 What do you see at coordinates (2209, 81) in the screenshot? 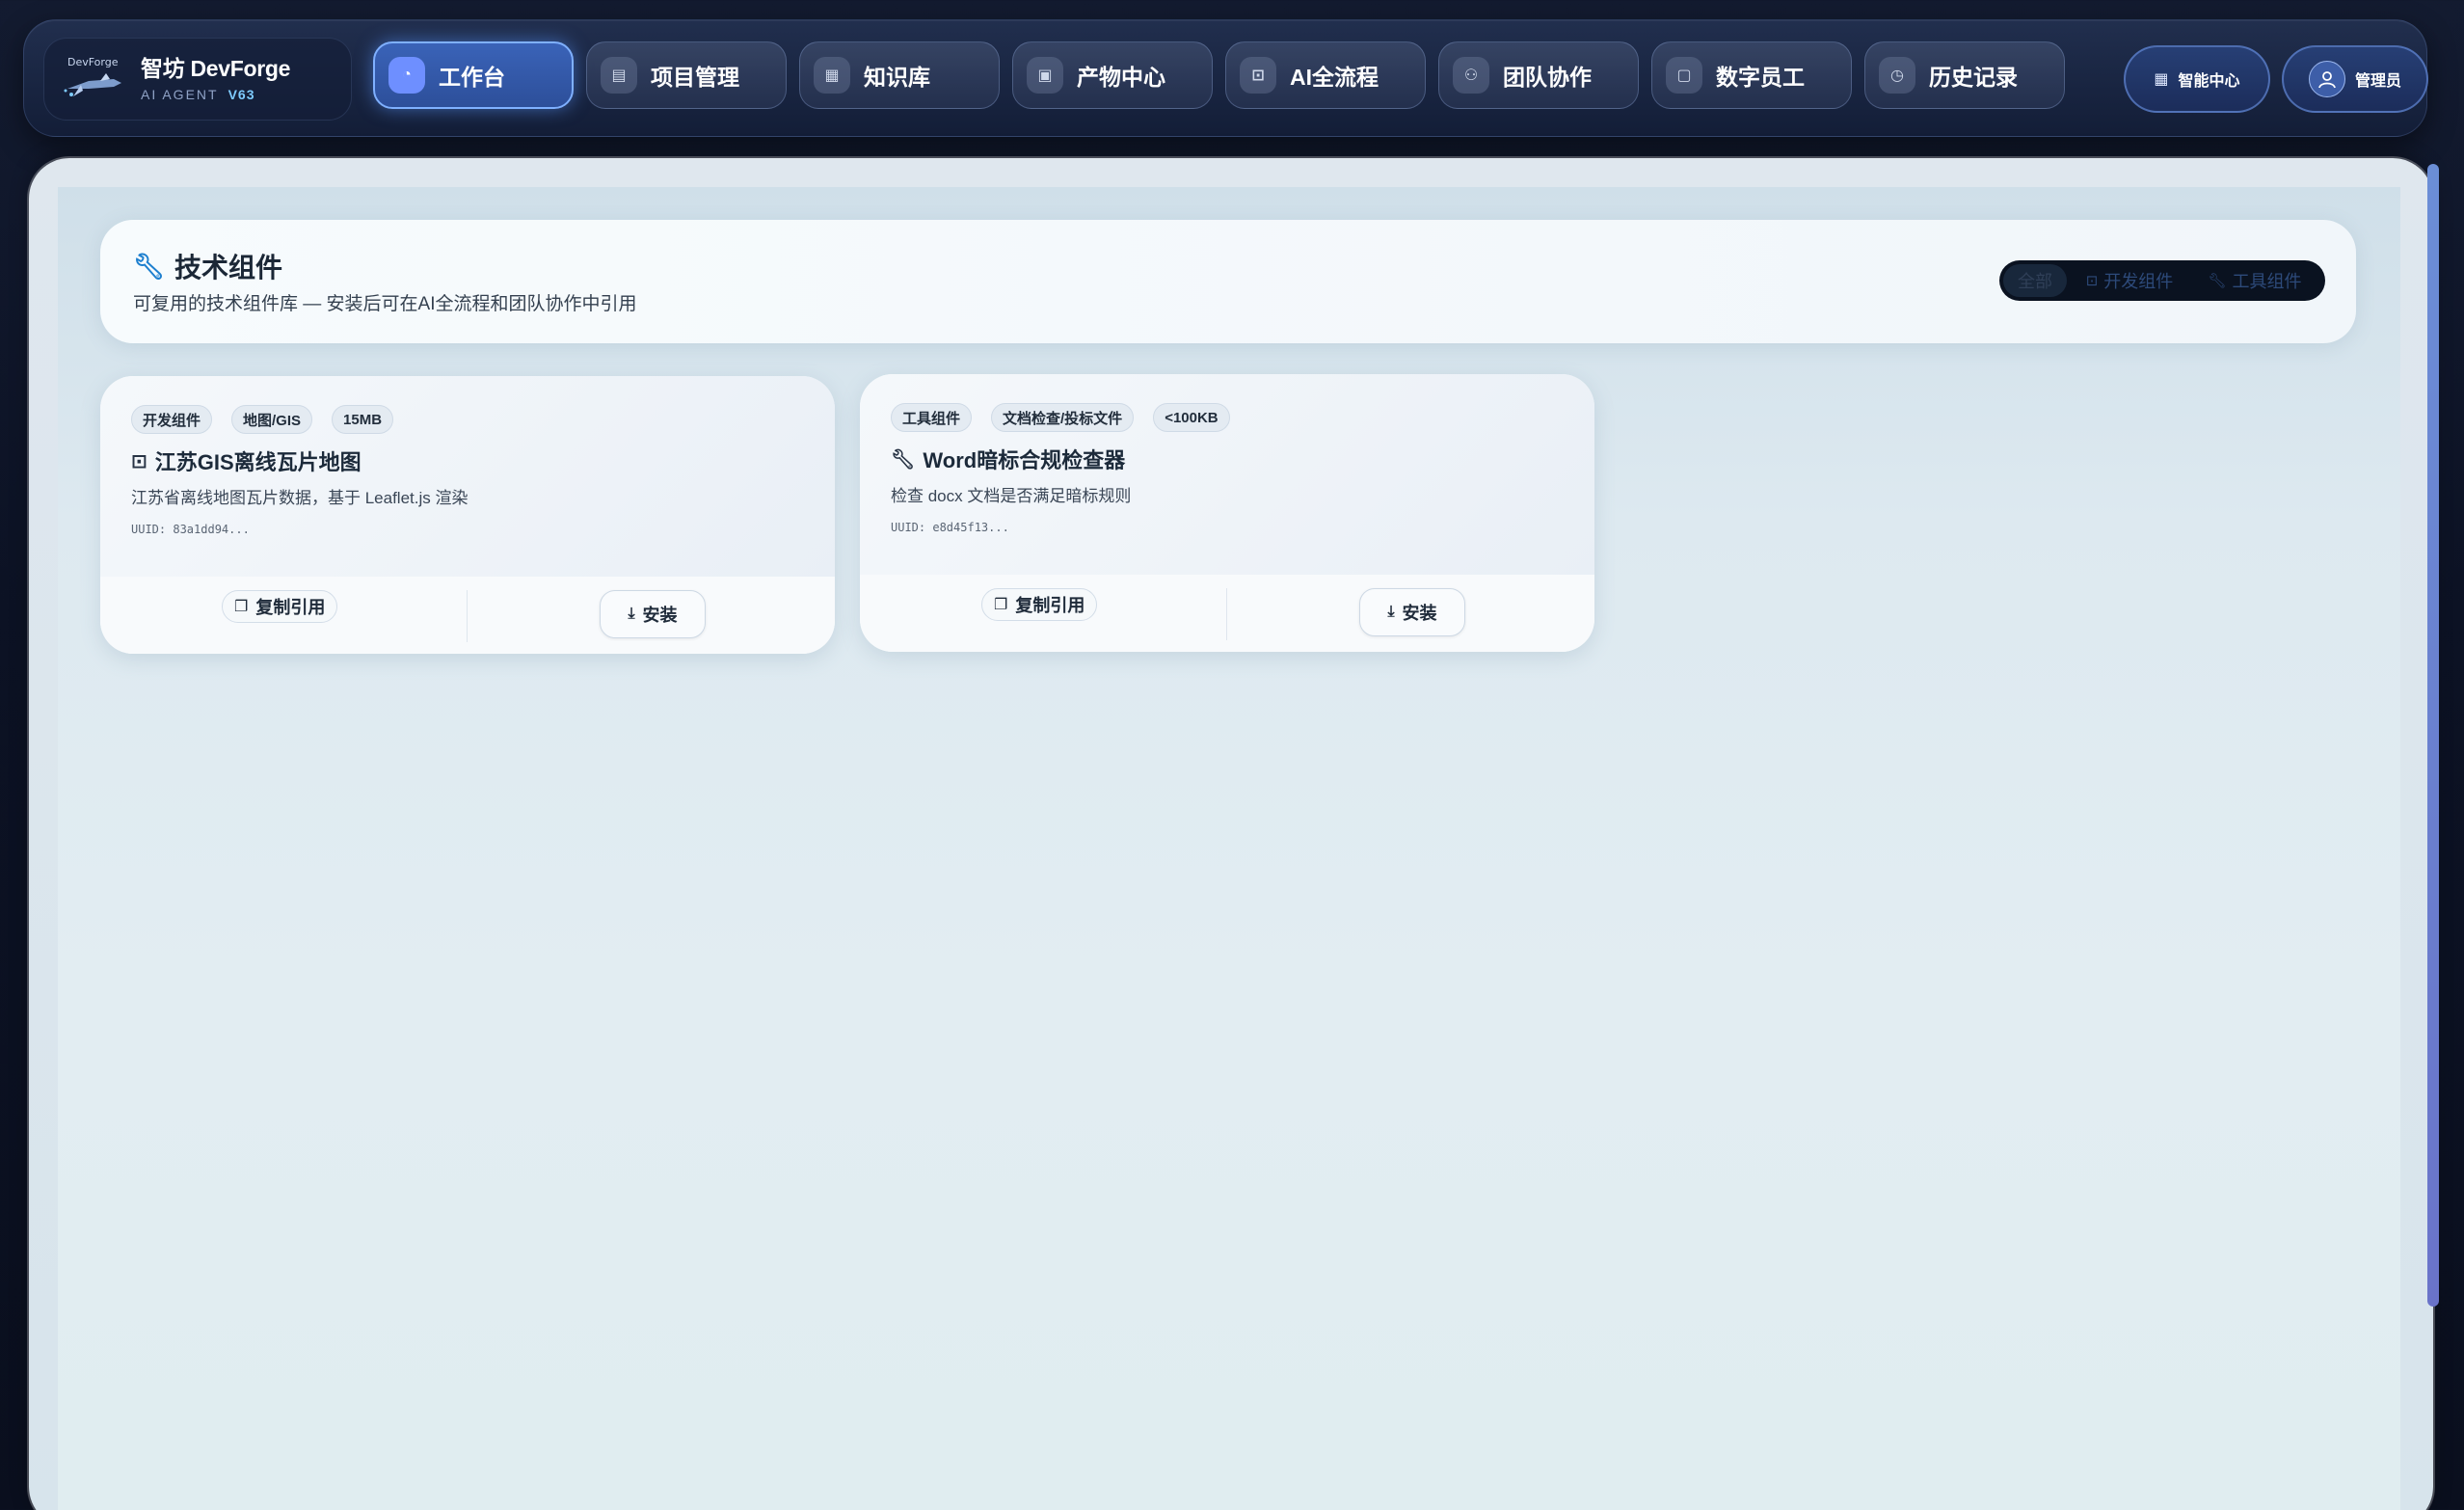
I see `smart-center-label: 智能中心` at bounding box center [2209, 81].